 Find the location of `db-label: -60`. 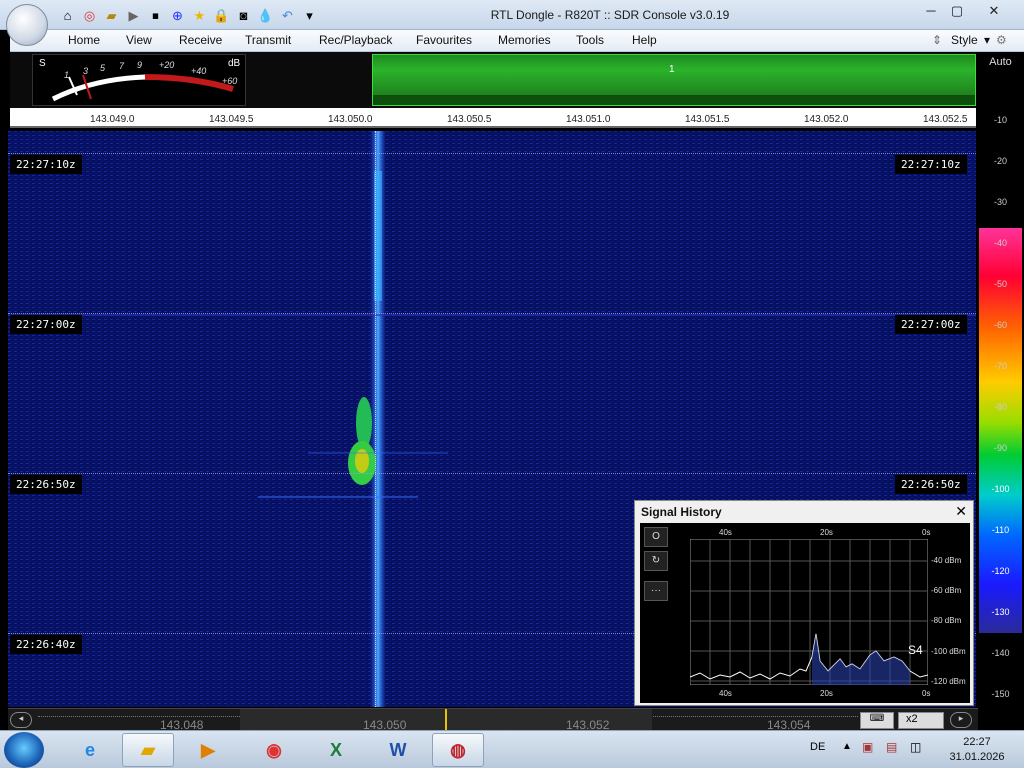

db-label: -60 is located at coordinates (1000, 325).